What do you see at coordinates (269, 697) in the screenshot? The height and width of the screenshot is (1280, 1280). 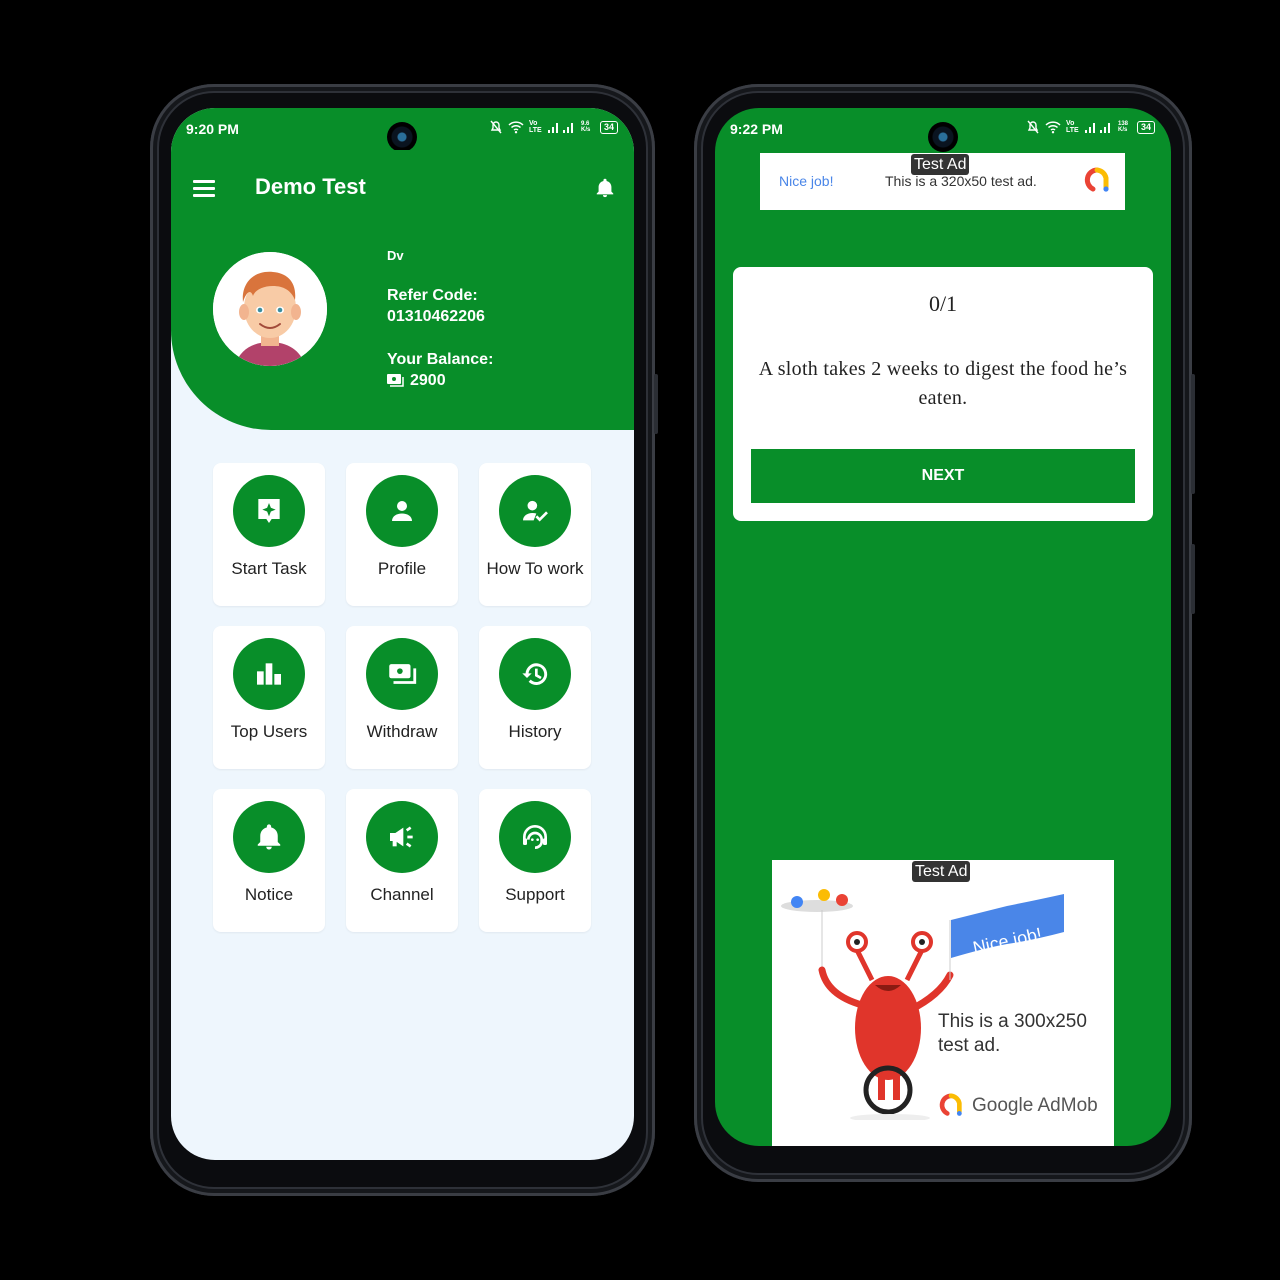 I see `tile-top-users: Top Users` at bounding box center [269, 697].